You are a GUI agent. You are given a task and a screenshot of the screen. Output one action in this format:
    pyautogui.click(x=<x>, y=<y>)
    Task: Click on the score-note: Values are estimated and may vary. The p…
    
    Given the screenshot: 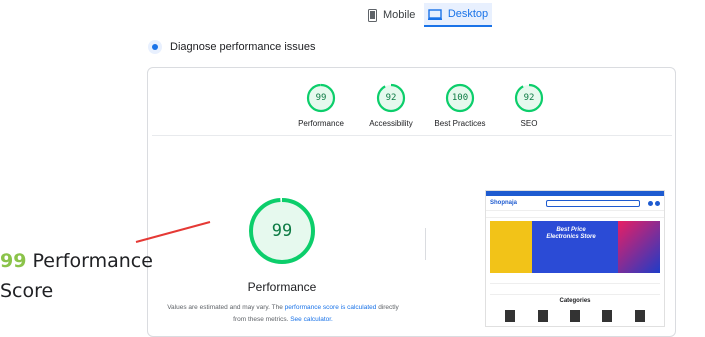 What is the action you would take?
    pyautogui.click(x=283, y=314)
    